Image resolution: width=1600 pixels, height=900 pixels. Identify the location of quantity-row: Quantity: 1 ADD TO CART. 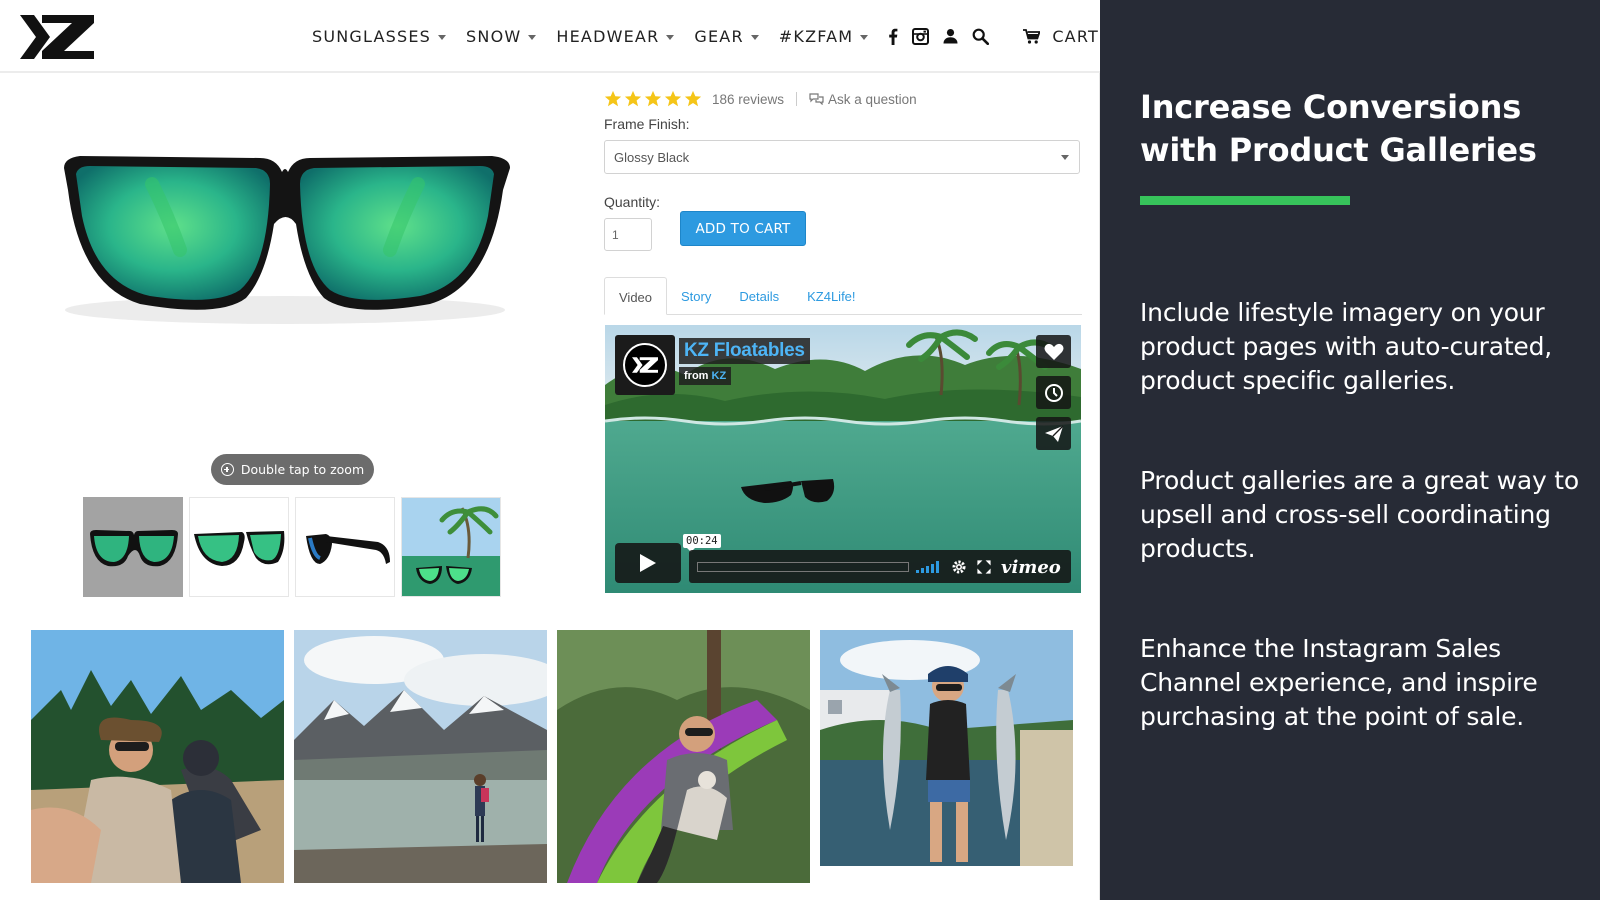
(843, 229).